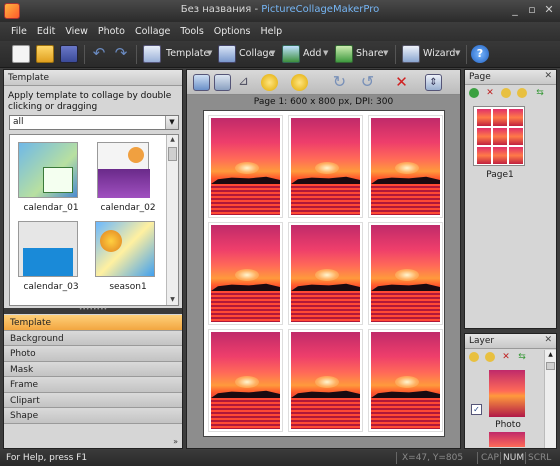 The image size is (560, 466). What do you see at coordinates (93, 354) in the screenshot?
I see `tab-photo: Photo` at bounding box center [93, 354].